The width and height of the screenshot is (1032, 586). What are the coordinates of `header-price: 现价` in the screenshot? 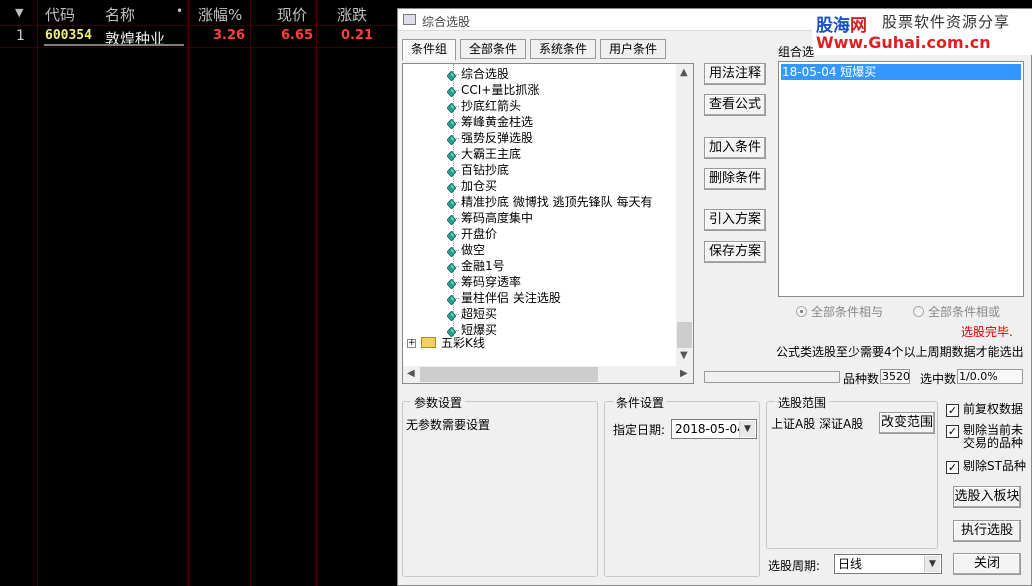 It's located at (292, 14).